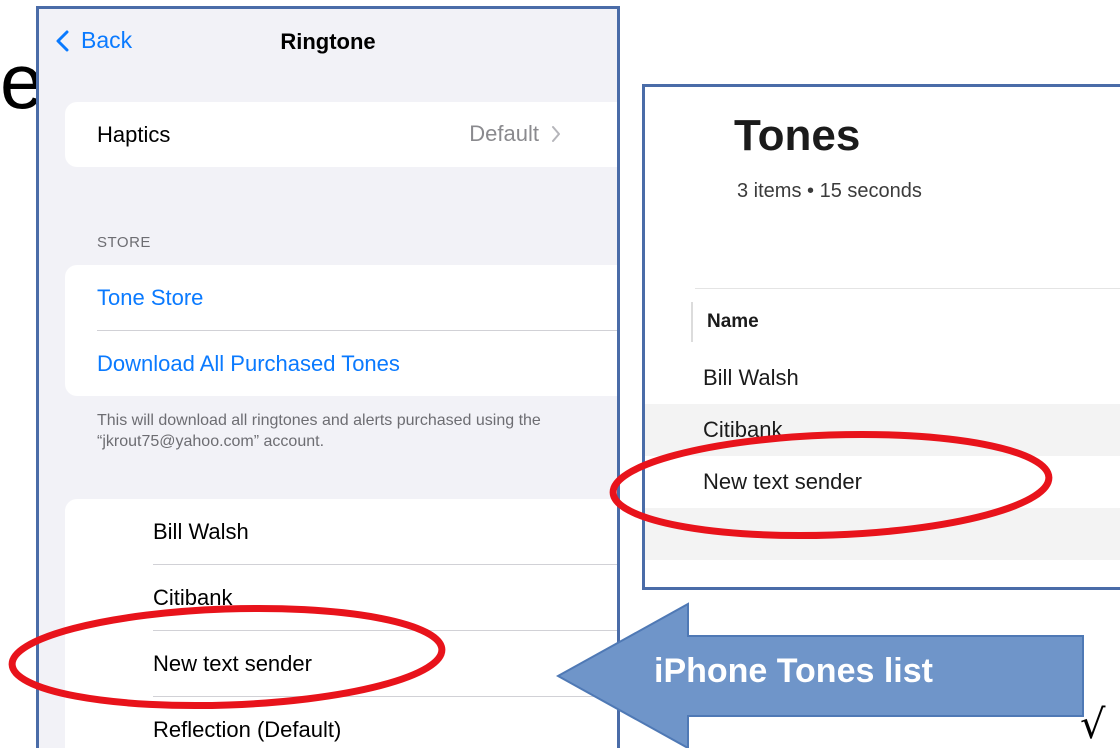  What do you see at coordinates (1093, 725) in the screenshot?
I see `checkmark: √` at bounding box center [1093, 725].